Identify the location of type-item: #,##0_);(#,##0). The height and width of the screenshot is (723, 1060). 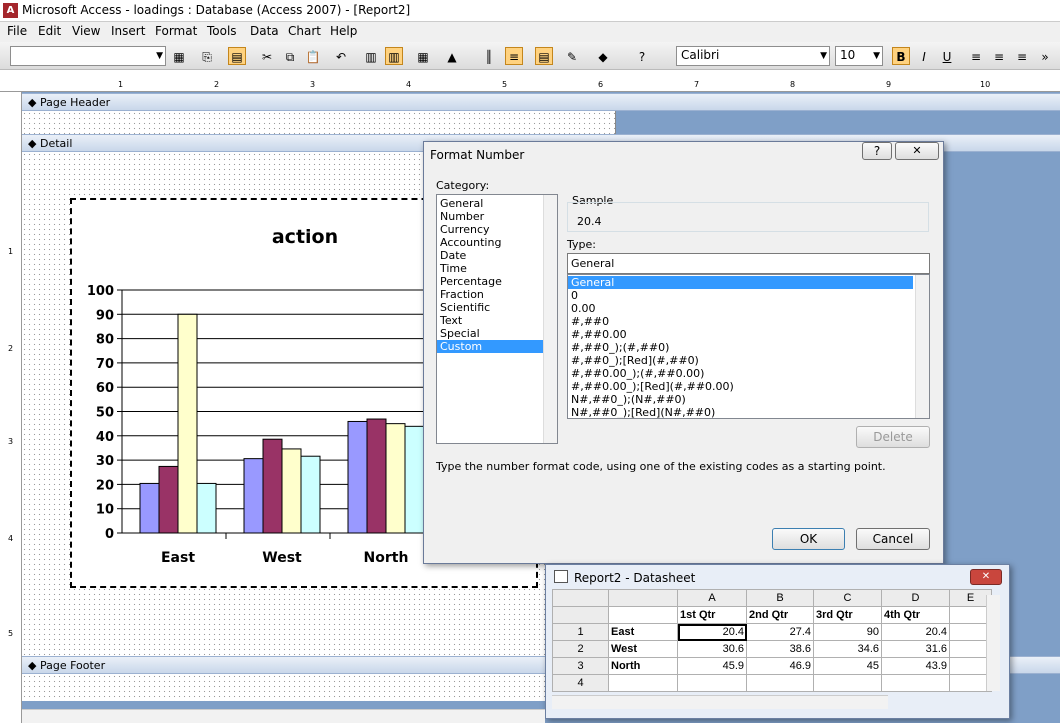
(740, 347).